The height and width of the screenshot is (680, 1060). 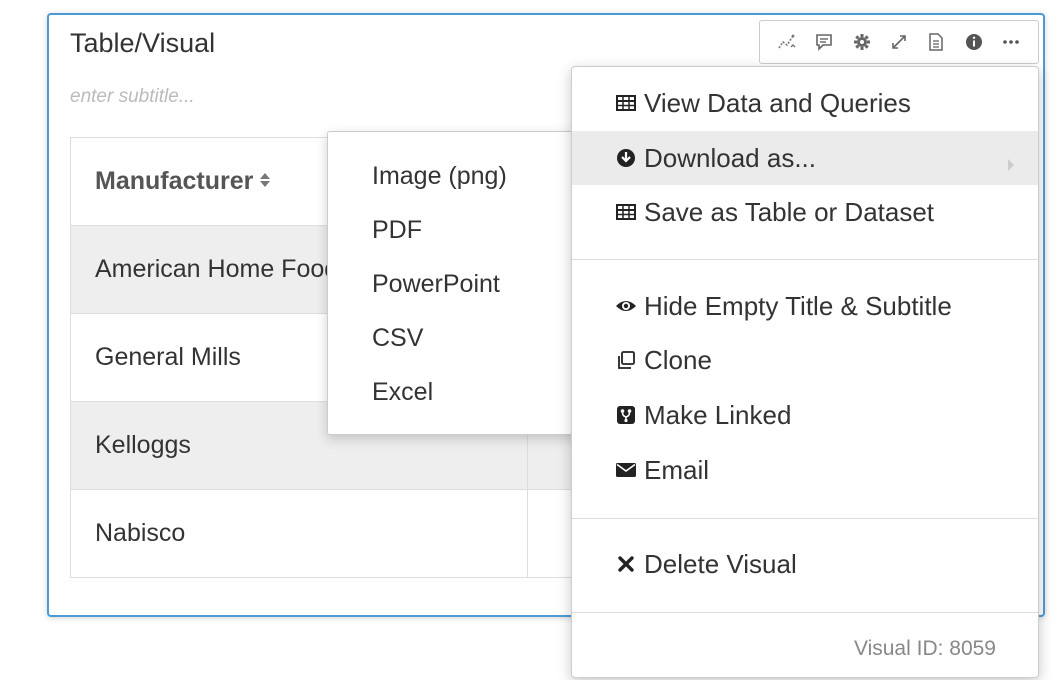 What do you see at coordinates (824, 42) in the screenshot?
I see `comment-icon` at bounding box center [824, 42].